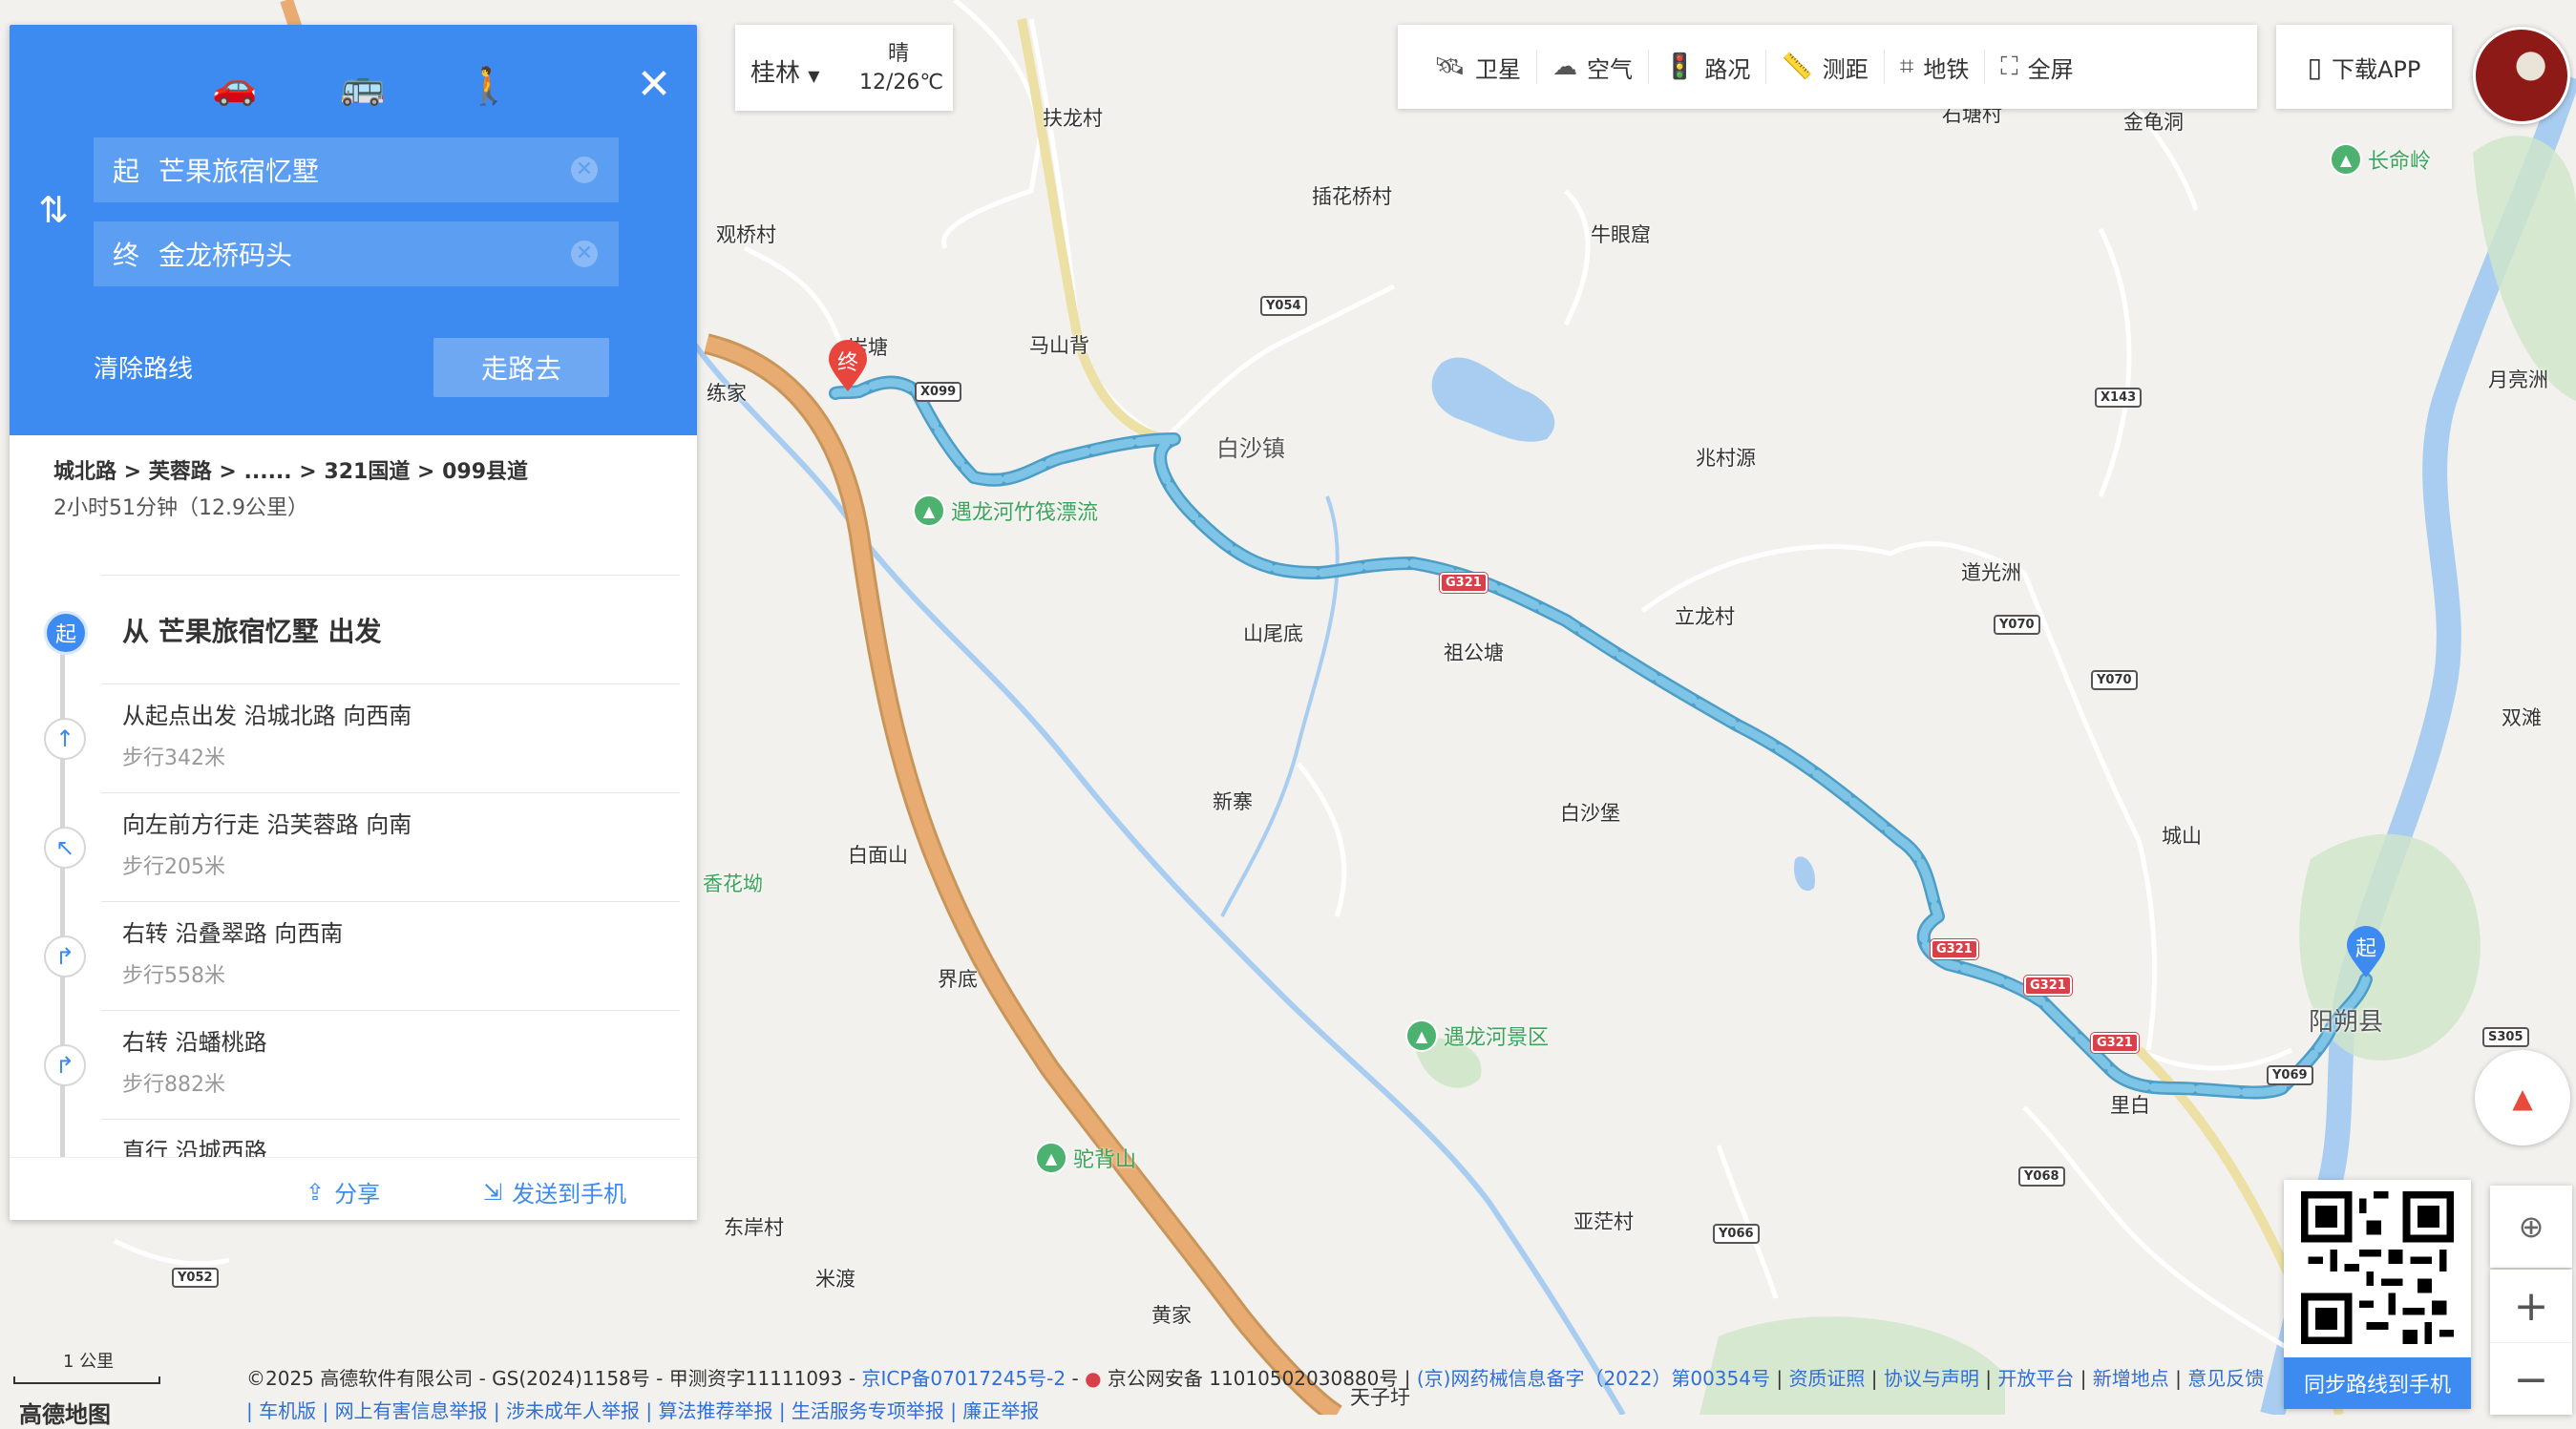 The height and width of the screenshot is (1429, 2576). I want to click on qr-sync-widget: 同步路线到手机, so click(2377, 1294).